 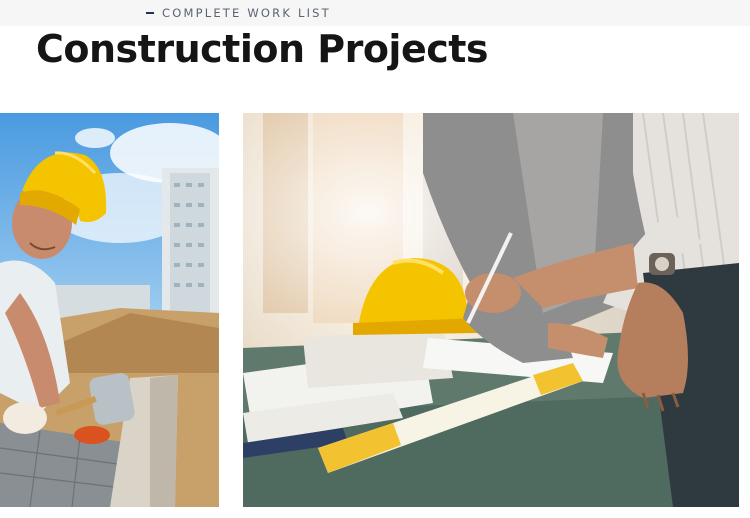 What do you see at coordinates (150, 13) in the screenshot?
I see `kicker-dash-decoration` at bounding box center [150, 13].